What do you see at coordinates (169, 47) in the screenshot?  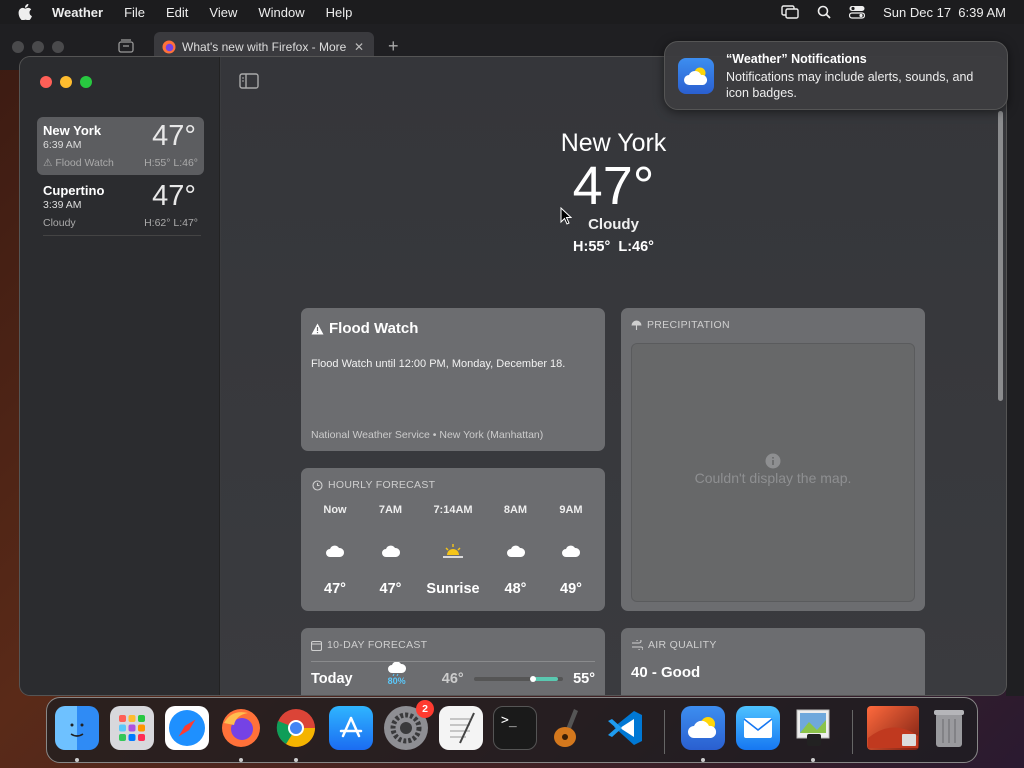 I see `firefox-logo-icon` at bounding box center [169, 47].